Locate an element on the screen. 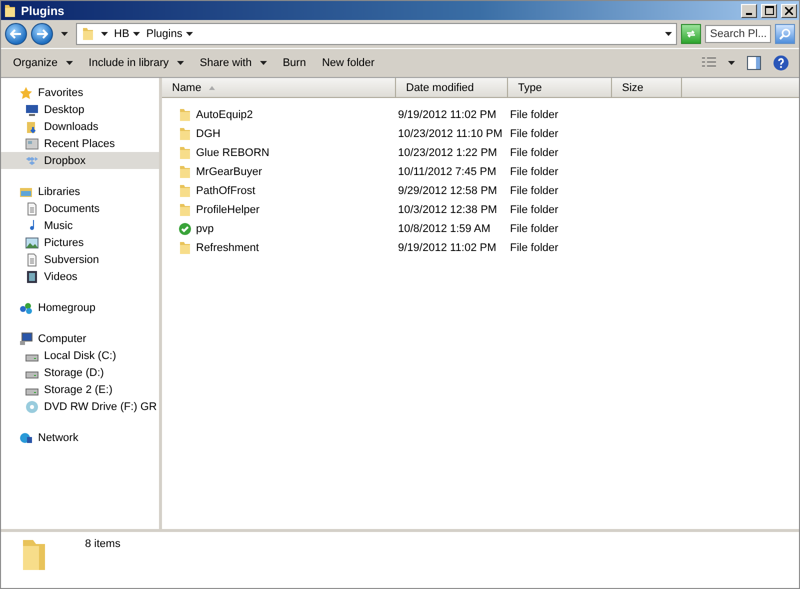 The height and width of the screenshot is (589, 800). address-bar: HB Plugins is located at coordinates (376, 34).